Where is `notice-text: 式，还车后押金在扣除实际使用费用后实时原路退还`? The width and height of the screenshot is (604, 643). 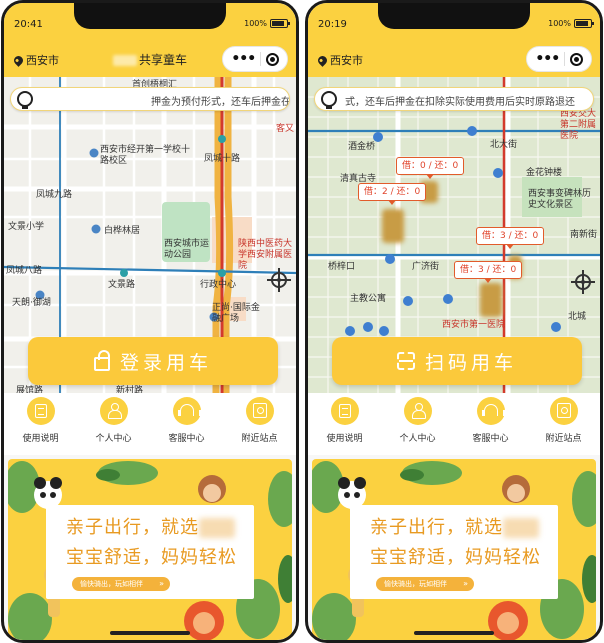 notice-text: 式，还车后押金在扣除实际使用费用后实时原路退还 is located at coordinates (460, 102).